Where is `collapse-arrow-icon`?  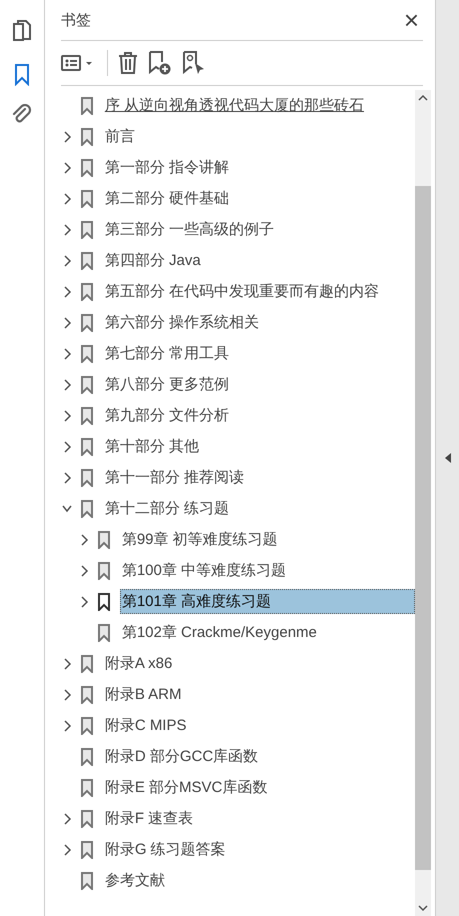
collapse-arrow-icon is located at coordinates (447, 458).